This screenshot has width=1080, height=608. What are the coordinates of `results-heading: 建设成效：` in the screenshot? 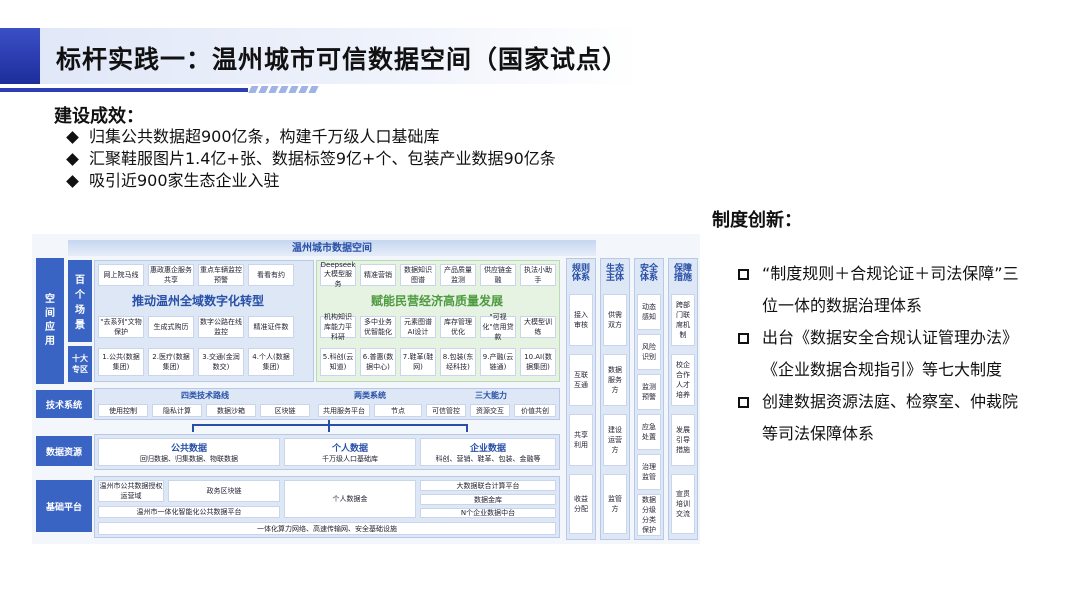 It's located at (99, 116).